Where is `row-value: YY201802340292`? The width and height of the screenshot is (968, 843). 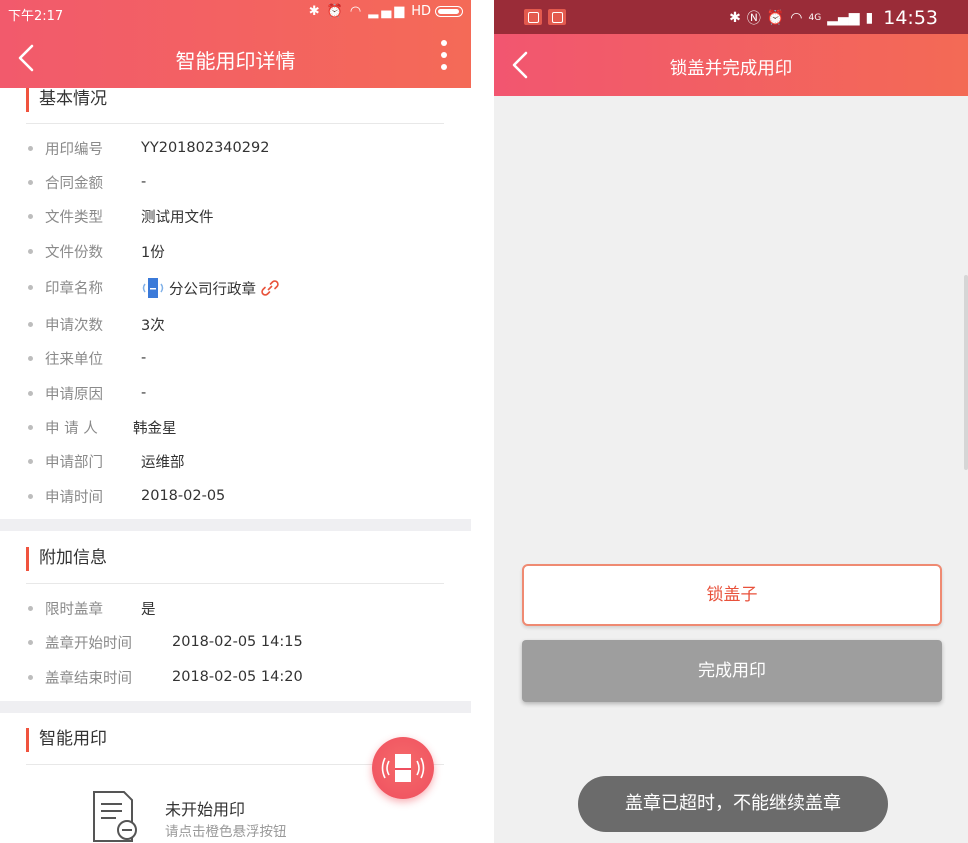
row-value: YY201802340292 is located at coordinates (205, 148).